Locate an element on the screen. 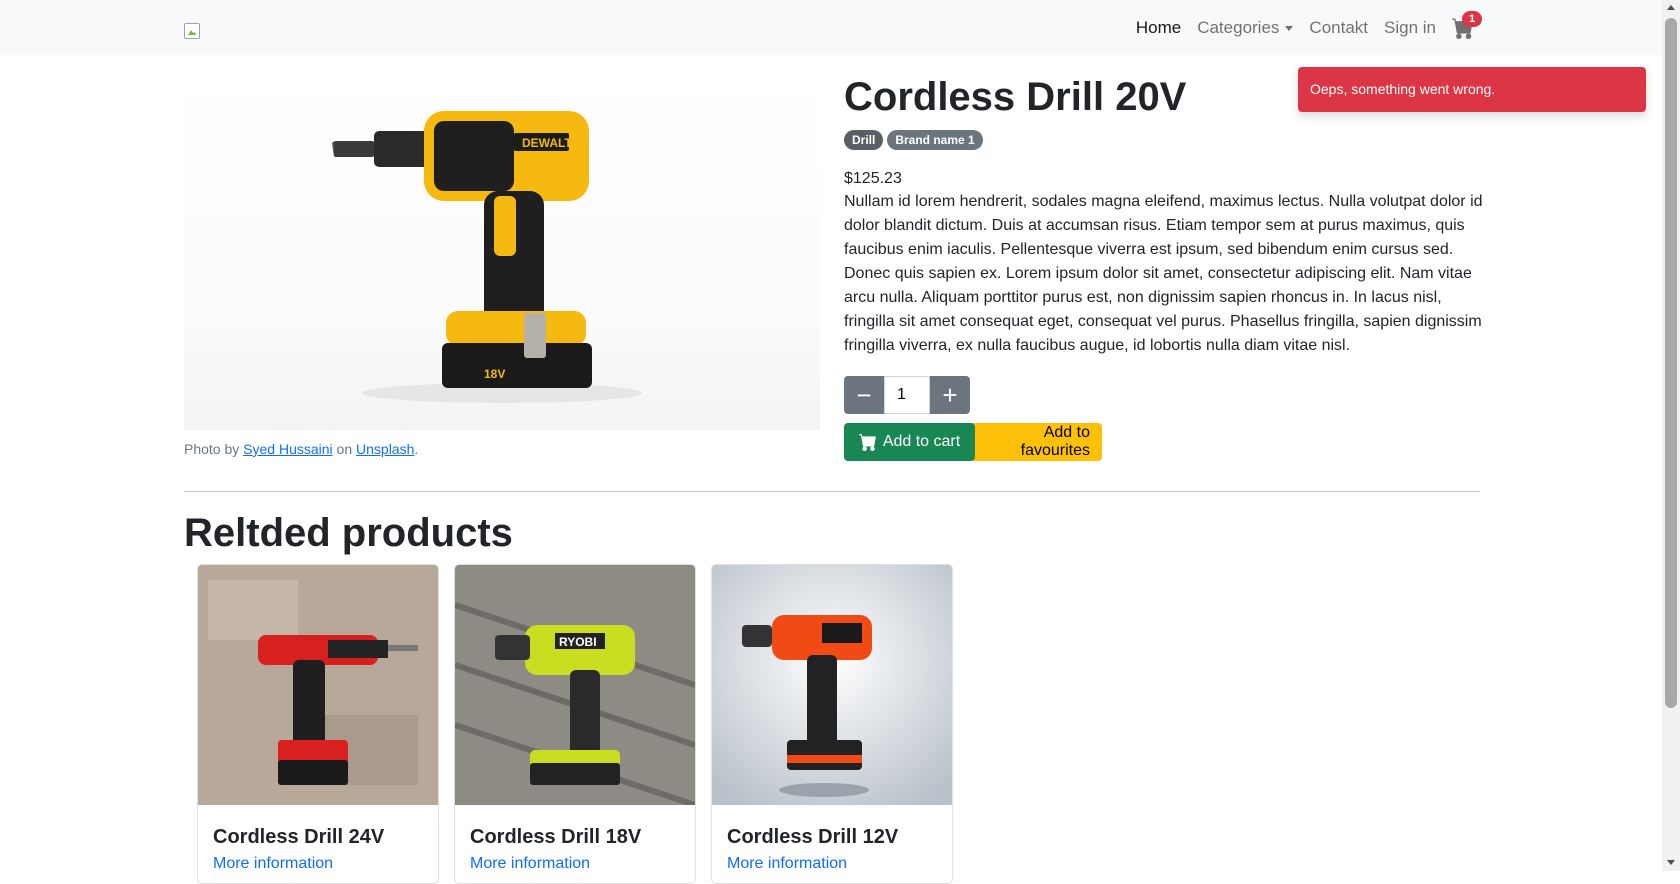  photo-credit: Photo by Syed Hussaini on Unsplash. is located at coordinates (301, 449).